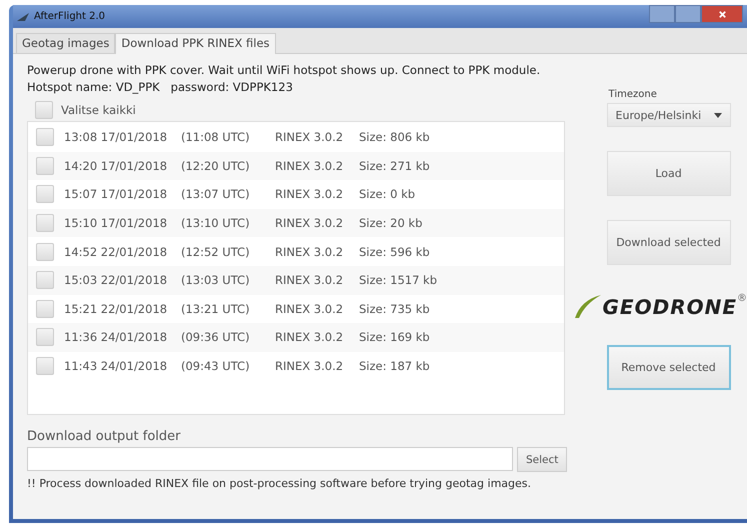 The width and height of the screenshot is (747, 528). What do you see at coordinates (387, 194) in the screenshot?
I see `file-size: Size: 0 kb` at bounding box center [387, 194].